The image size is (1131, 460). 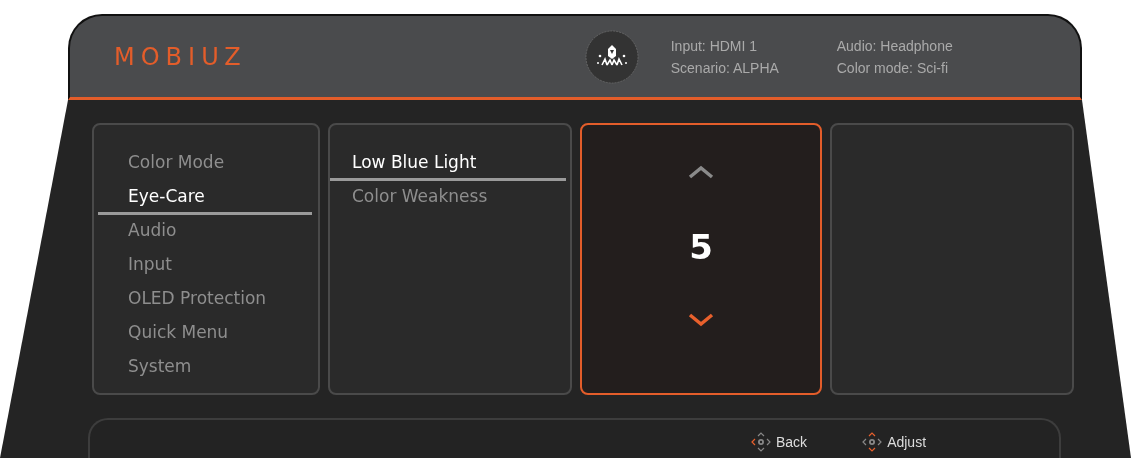 I want to click on chevron-down-icon, so click(x=701, y=320).